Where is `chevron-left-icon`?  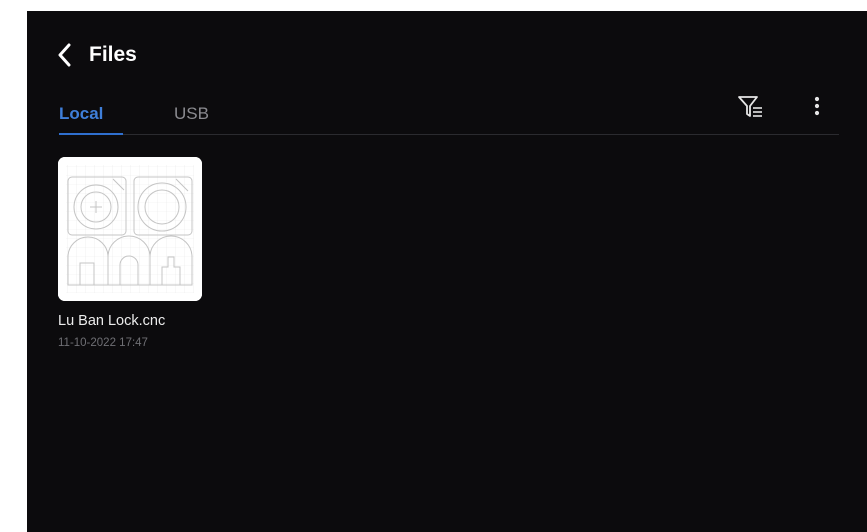 chevron-left-icon is located at coordinates (66, 55).